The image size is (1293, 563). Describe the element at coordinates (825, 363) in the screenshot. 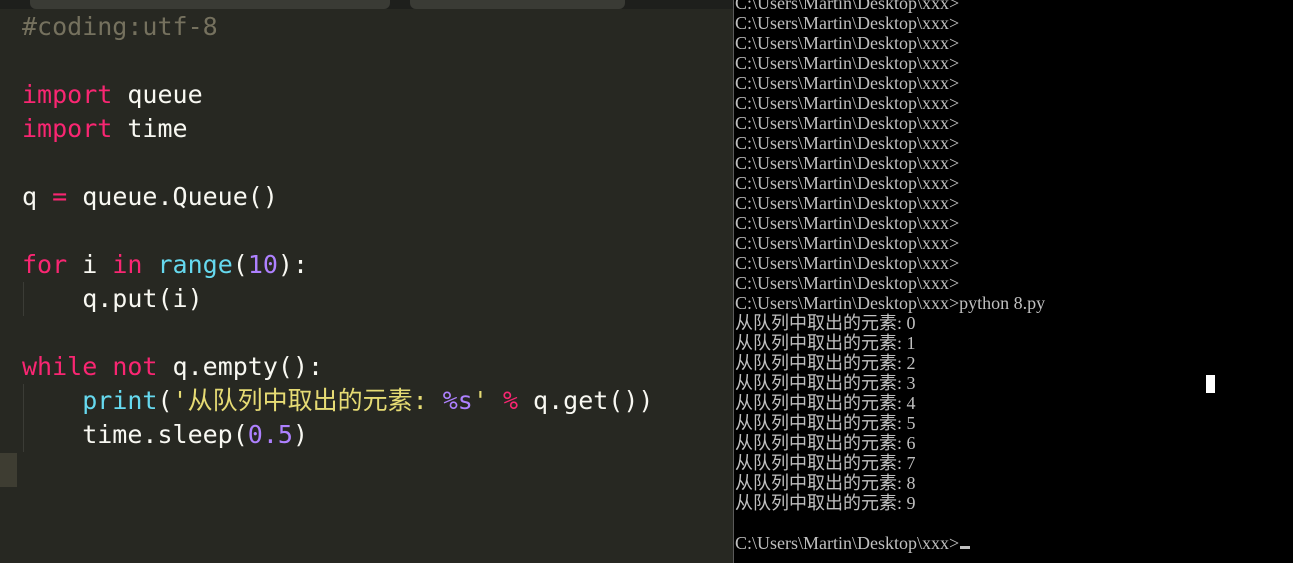

I see `console-line-text: 从队列中取出的元素: 2` at that location.